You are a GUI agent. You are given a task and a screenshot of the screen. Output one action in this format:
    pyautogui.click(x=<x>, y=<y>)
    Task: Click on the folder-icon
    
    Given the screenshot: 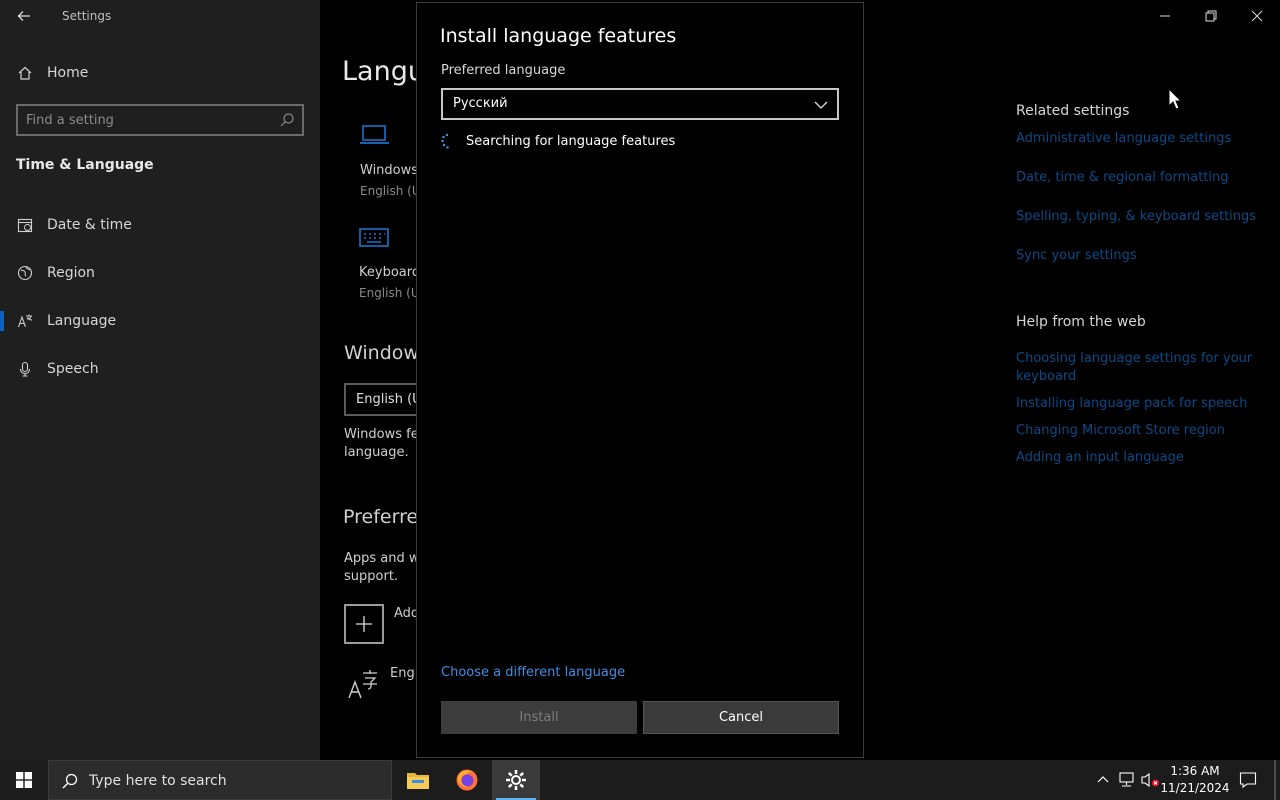 What is the action you would take?
    pyautogui.click(x=418, y=781)
    